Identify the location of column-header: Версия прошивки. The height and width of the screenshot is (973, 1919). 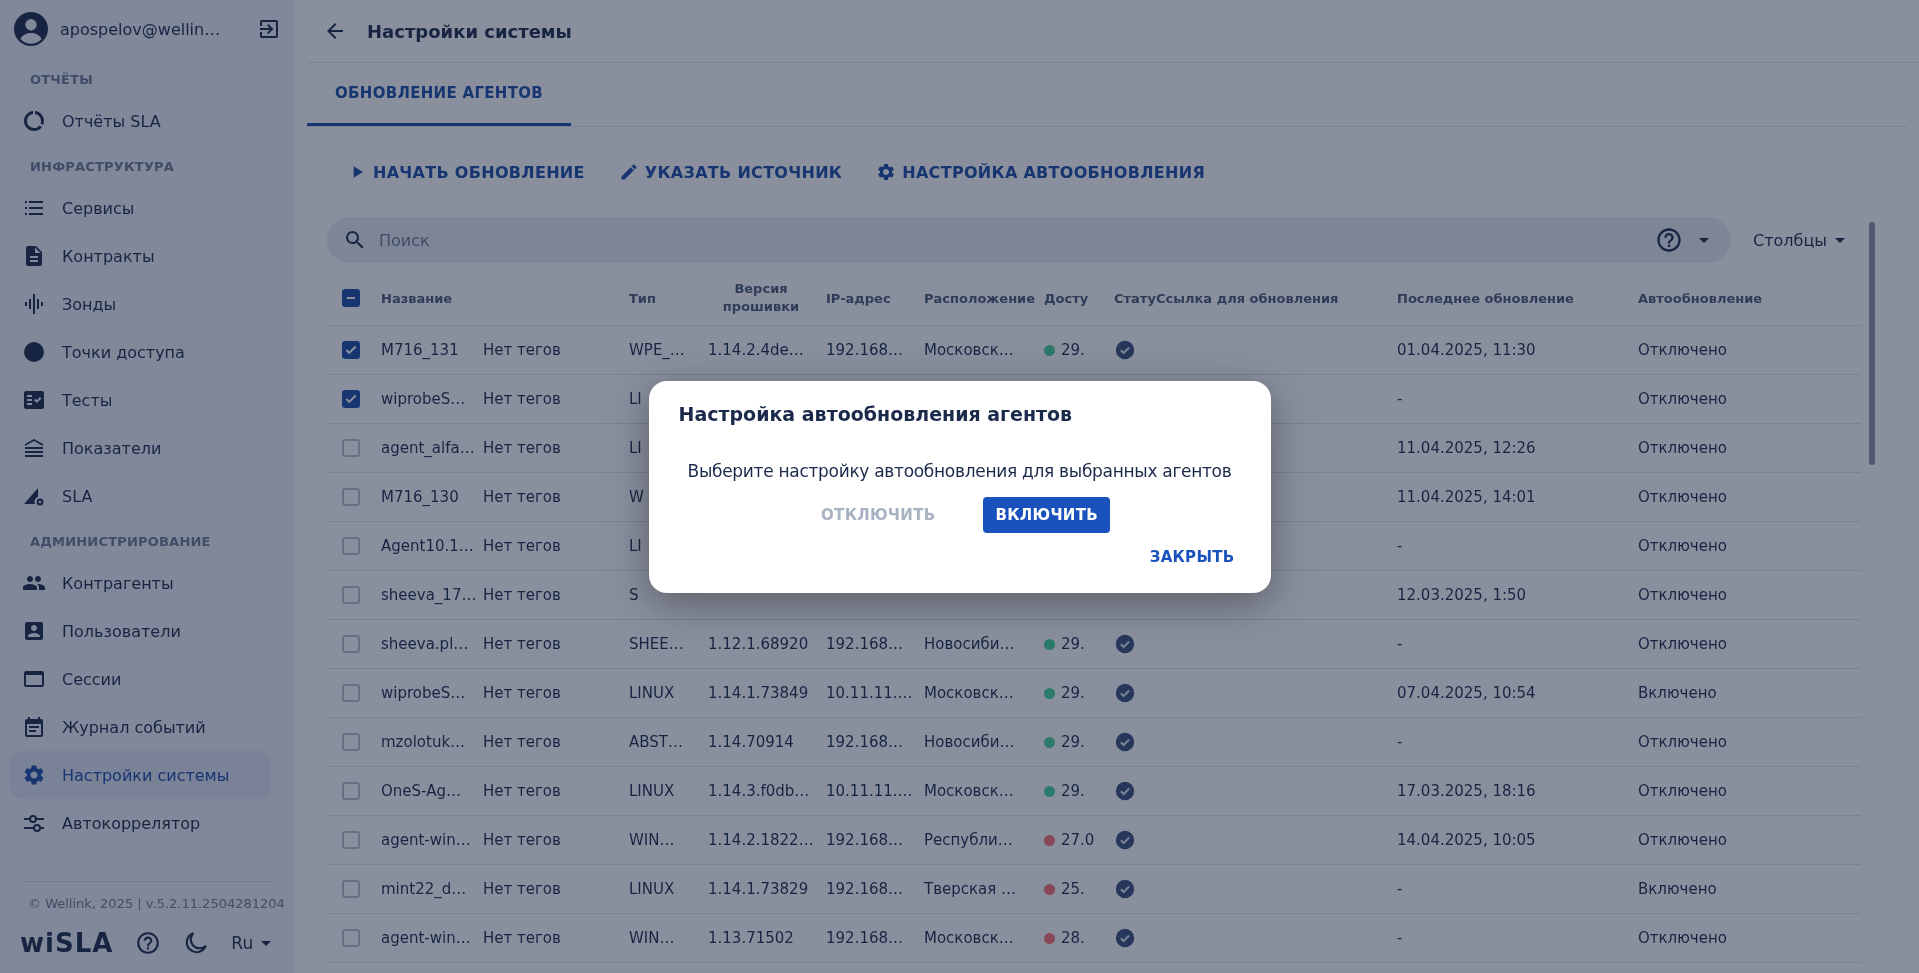
(761, 298).